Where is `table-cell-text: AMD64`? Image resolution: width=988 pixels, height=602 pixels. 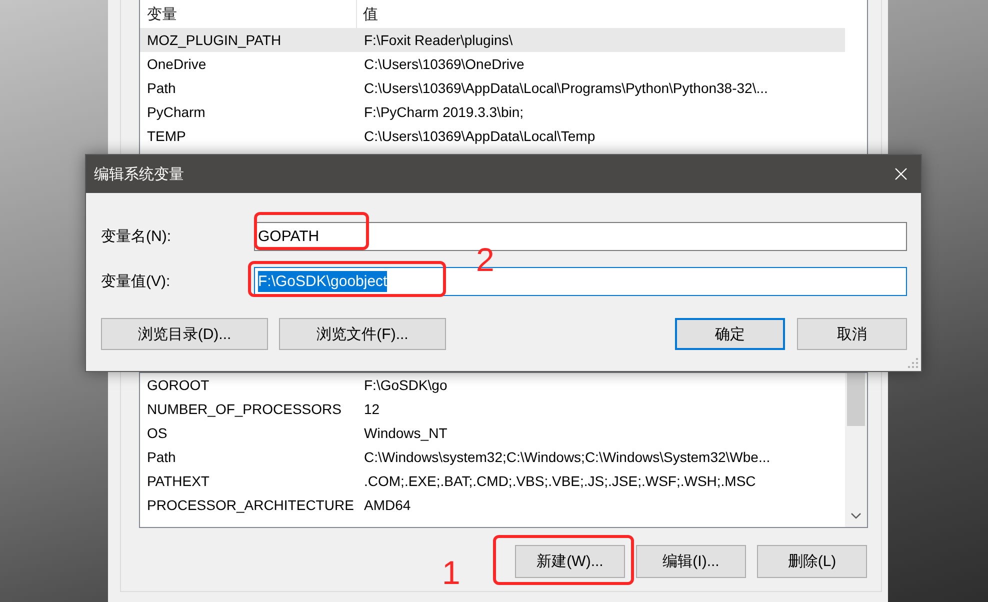 table-cell-text: AMD64 is located at coordinates (387, 505).